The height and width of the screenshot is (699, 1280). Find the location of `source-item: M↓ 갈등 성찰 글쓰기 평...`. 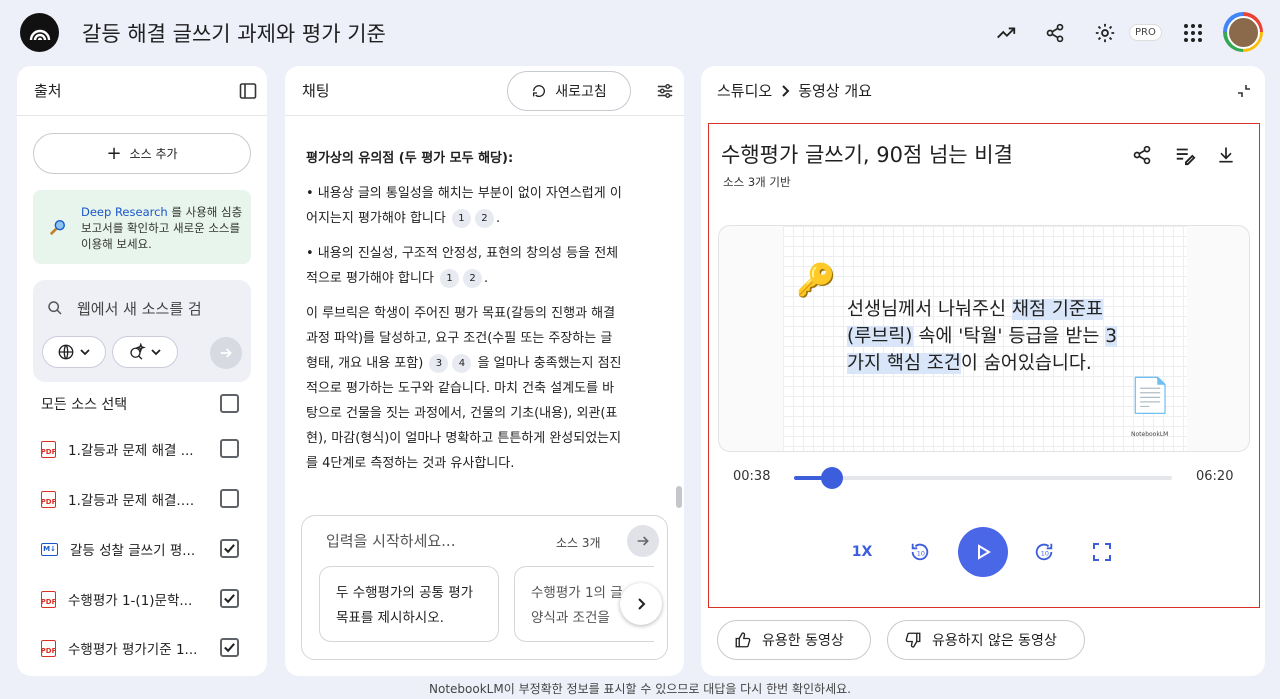

source-item: M↓ 갈등 성찰 글쓰기 평... is located at coordinates (141, 549).